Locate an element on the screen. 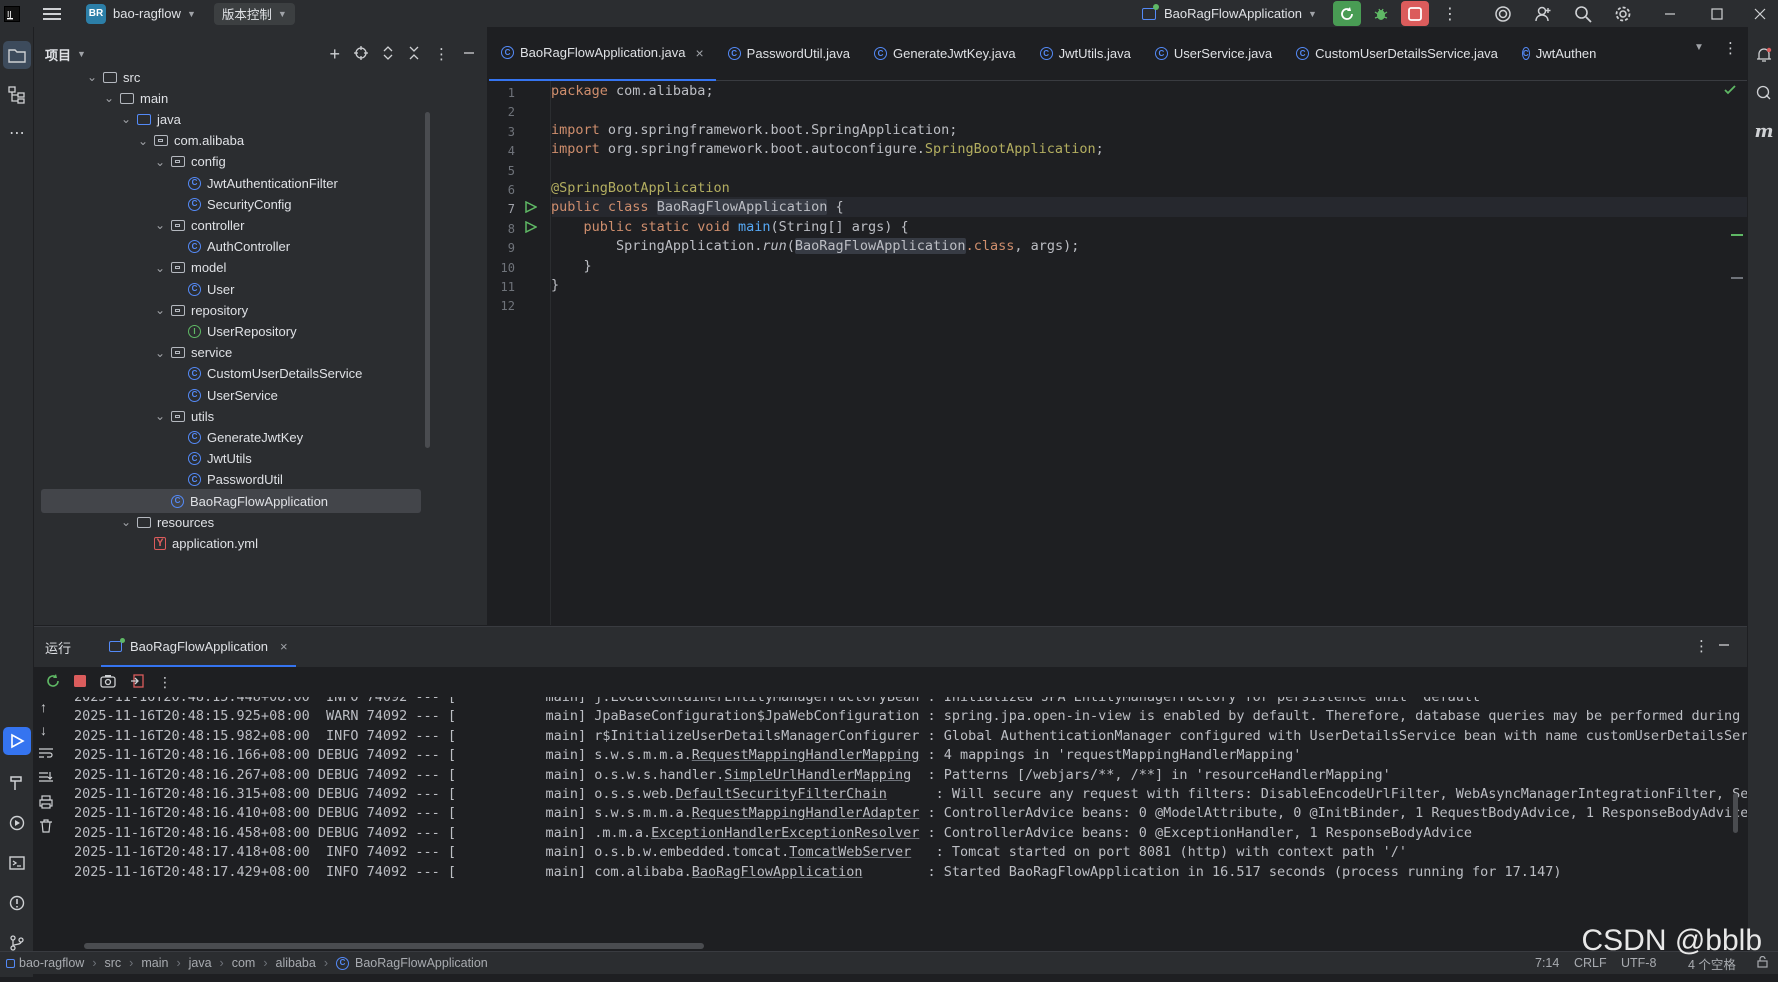 The width and height of the screenshot is (1778, 982). tabs-more-icon: ⋮ is located at coordinates (1730, 48).